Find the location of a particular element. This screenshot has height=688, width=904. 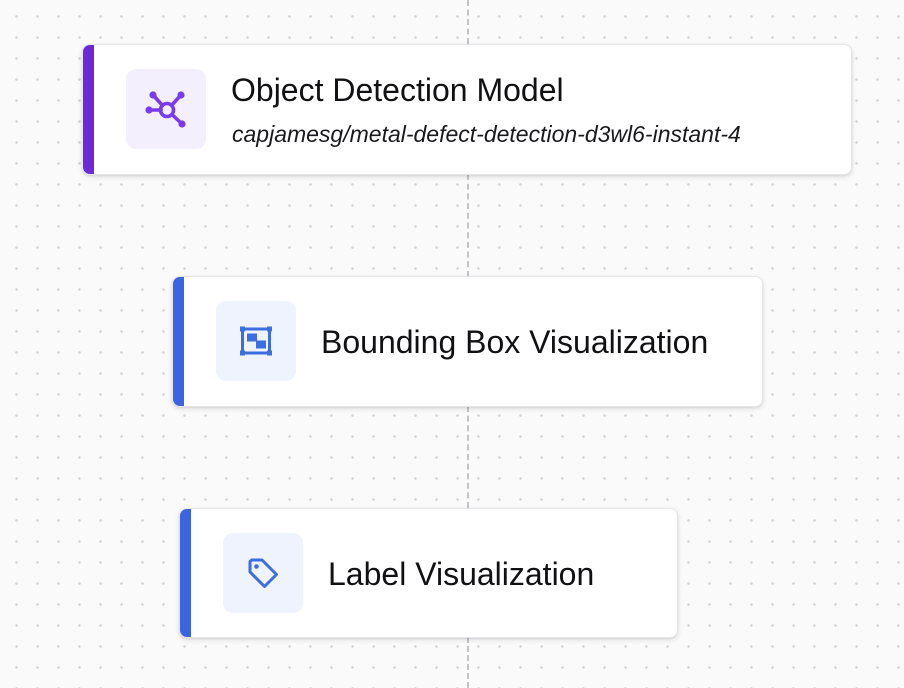

bounding-box-icon is located at coordinates (256, 341).